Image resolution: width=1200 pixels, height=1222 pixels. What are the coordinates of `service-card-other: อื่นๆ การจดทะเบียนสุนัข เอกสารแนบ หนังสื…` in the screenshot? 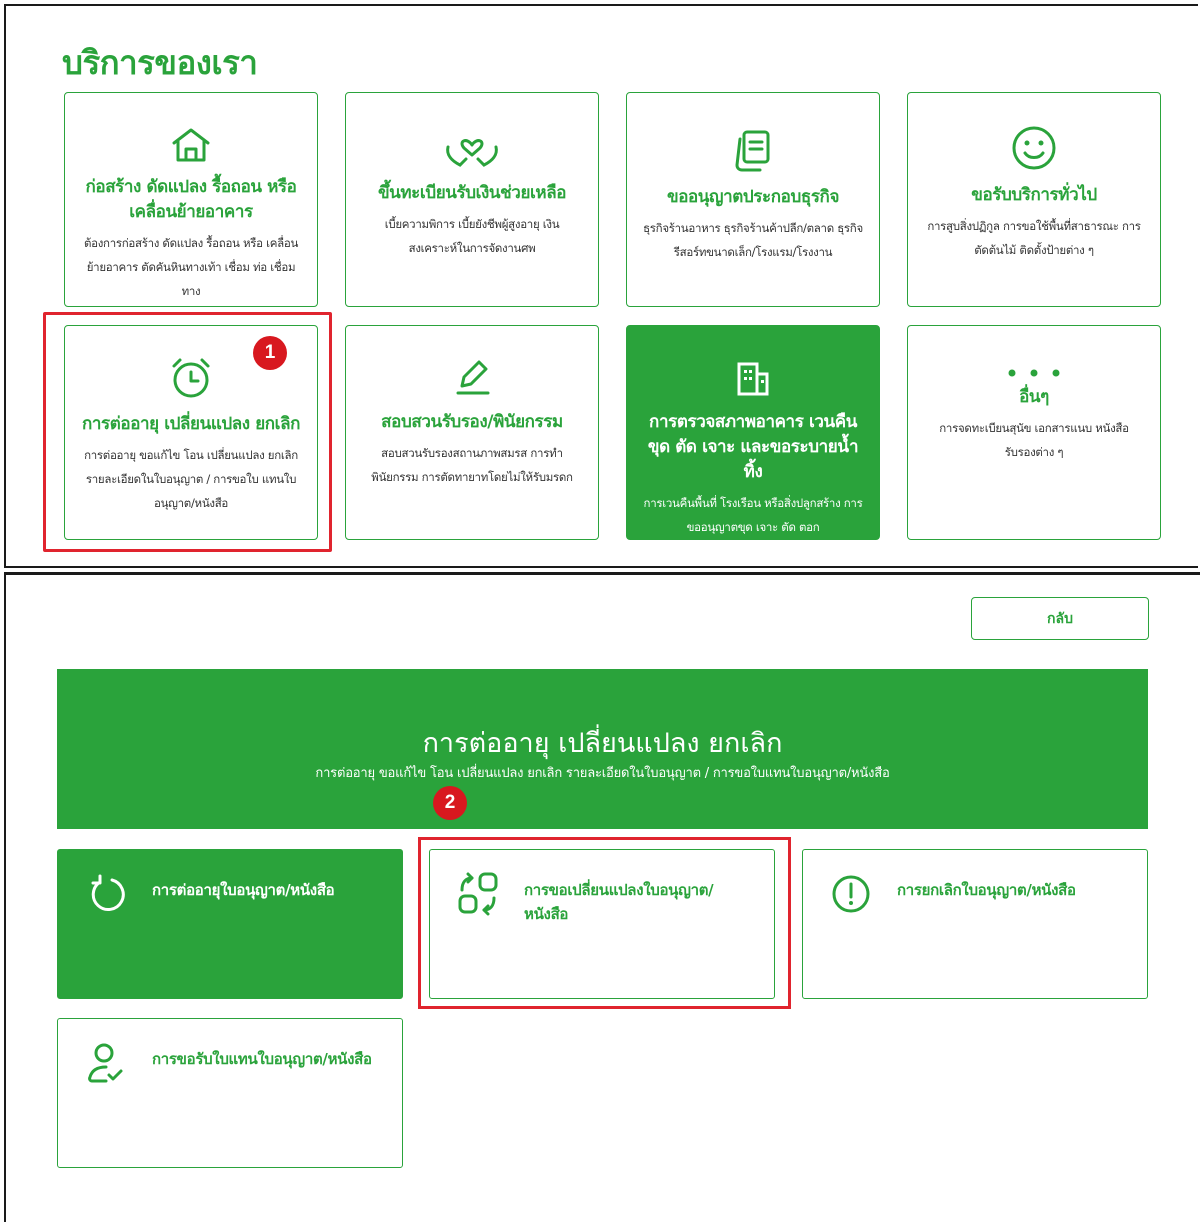 It's located at (1034, 432).